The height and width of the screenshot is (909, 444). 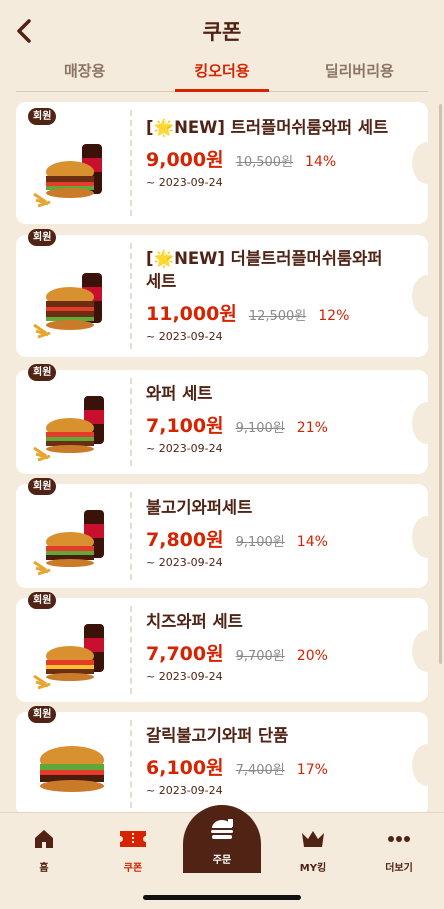 I want to click on nav-more: 더보기, so click(x=399, y=850).